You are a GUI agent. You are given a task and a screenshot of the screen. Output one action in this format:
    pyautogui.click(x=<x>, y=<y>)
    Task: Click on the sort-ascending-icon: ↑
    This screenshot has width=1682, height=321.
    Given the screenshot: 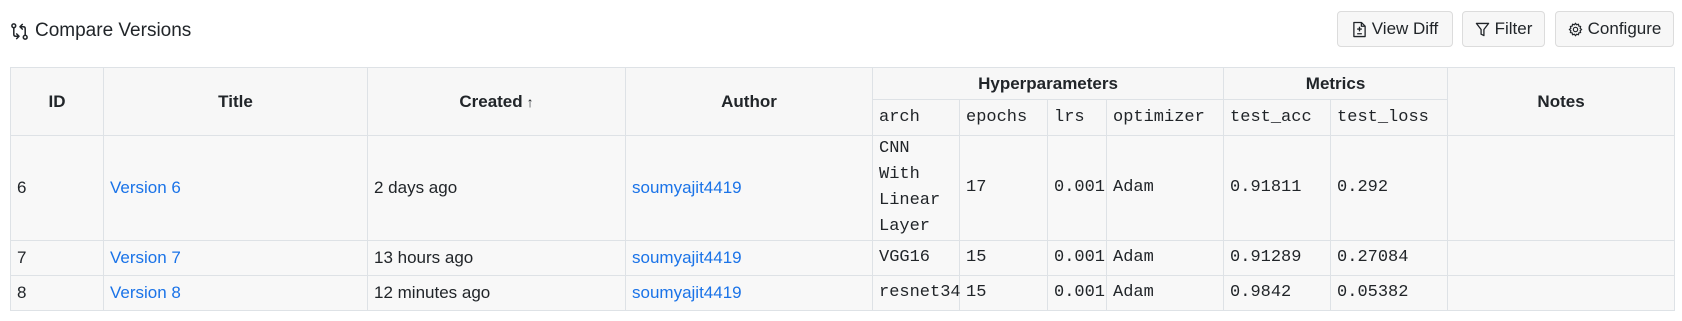 What is the action you would take?
    pyautogui.click(x=530, y=101)
    